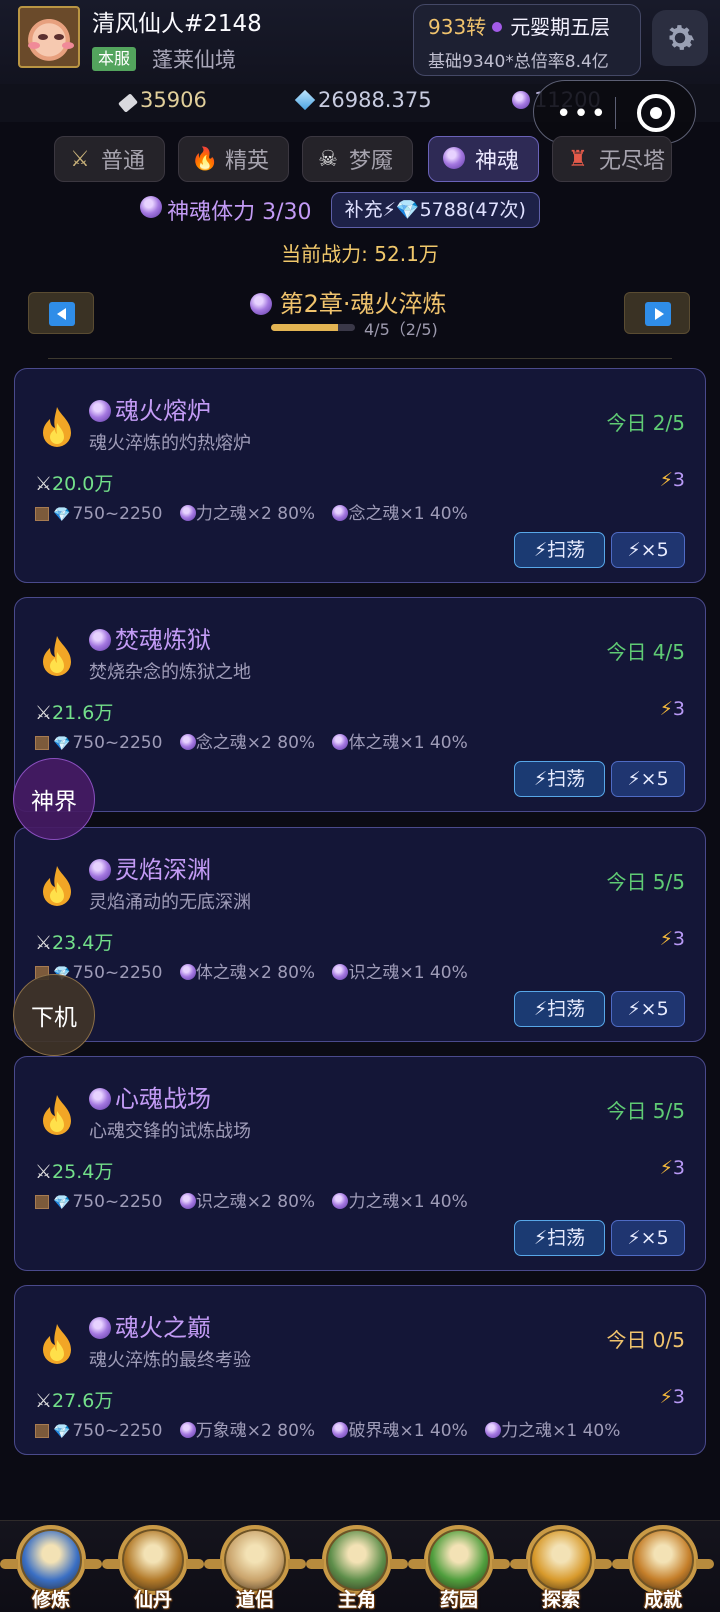 The width and height of the screenshot is (720, 1612). I want to click on rank-summary: 933转 元婴期五层, so click(519, 25).